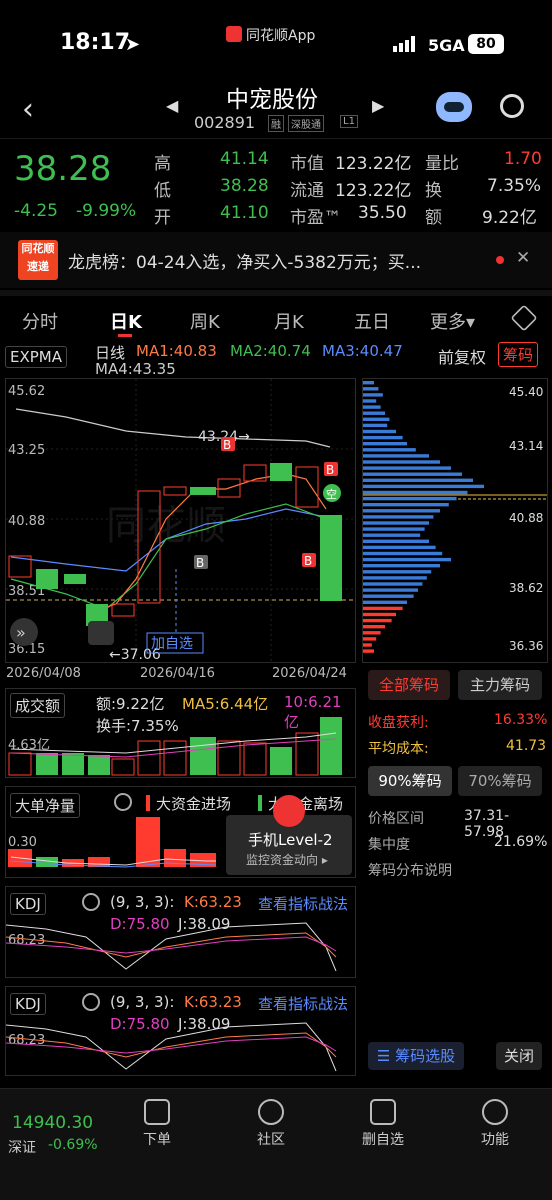 This screenshot has height=1200, width=552. Describe the element at coordinates (40, 321) in the screenshot. I see `tab-intraday: 分时` at that location.